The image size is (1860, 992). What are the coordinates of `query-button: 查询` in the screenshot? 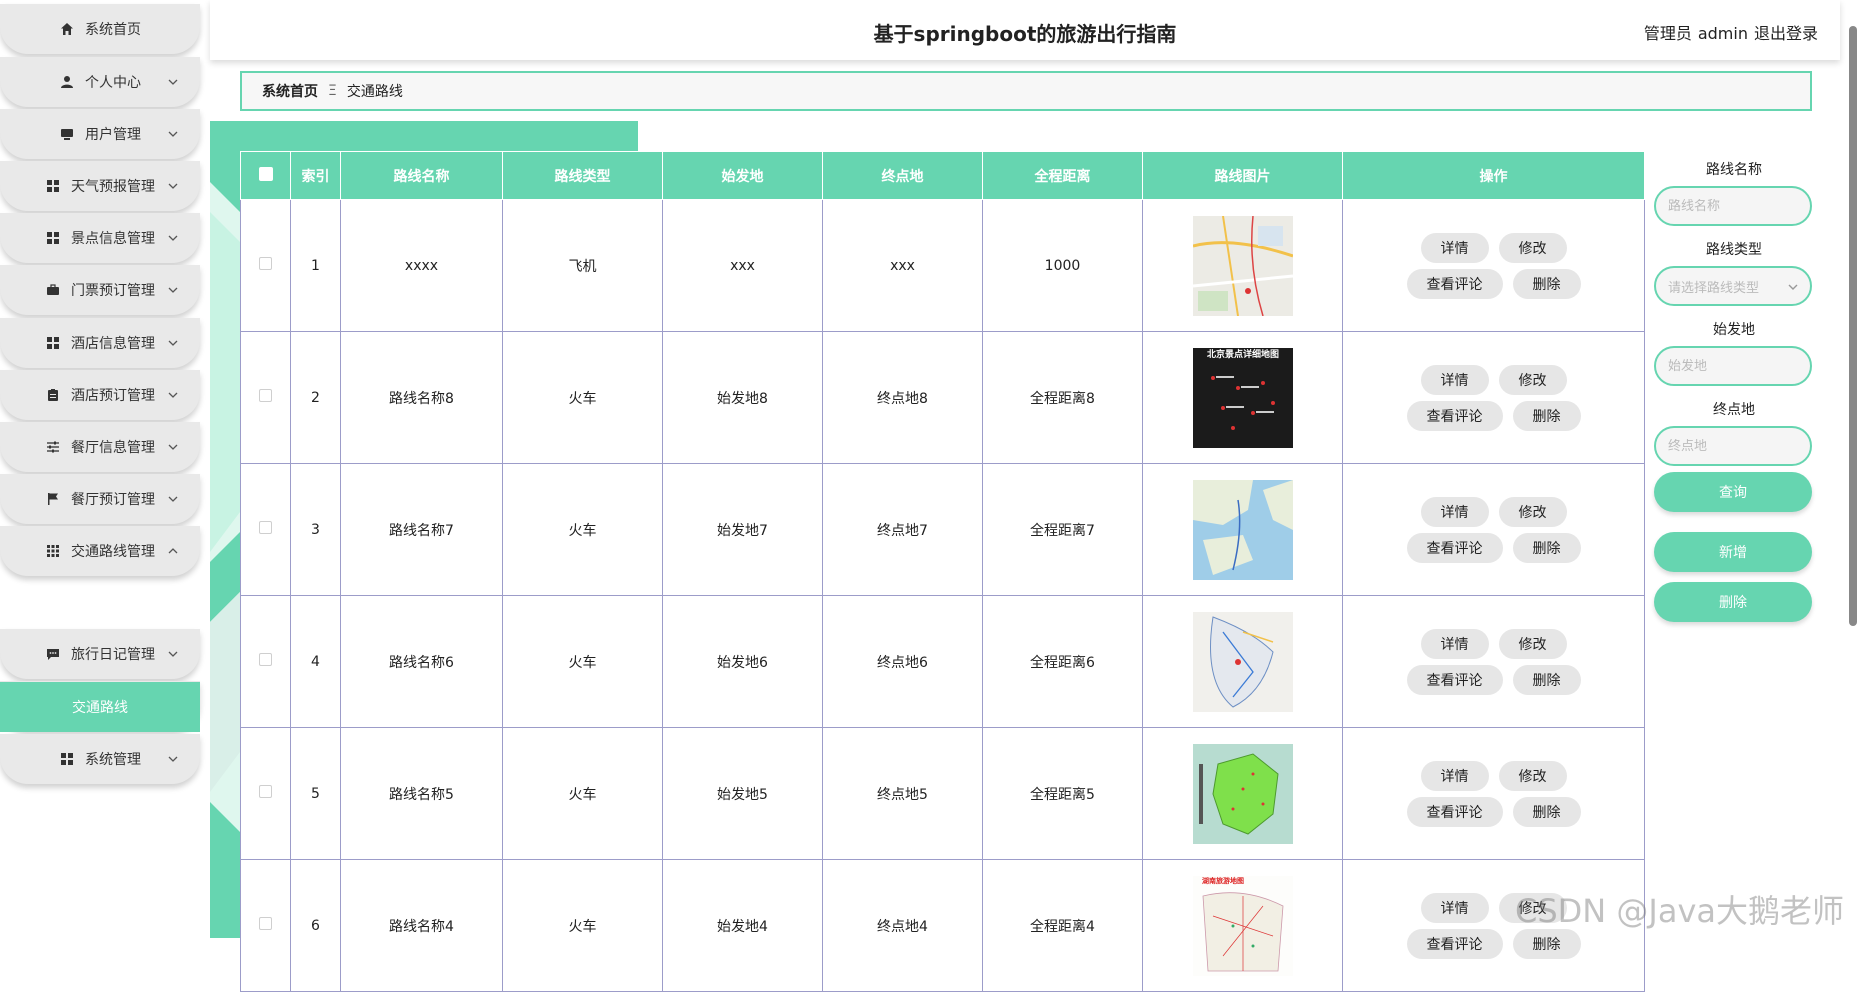 It's located at (1733, 492).